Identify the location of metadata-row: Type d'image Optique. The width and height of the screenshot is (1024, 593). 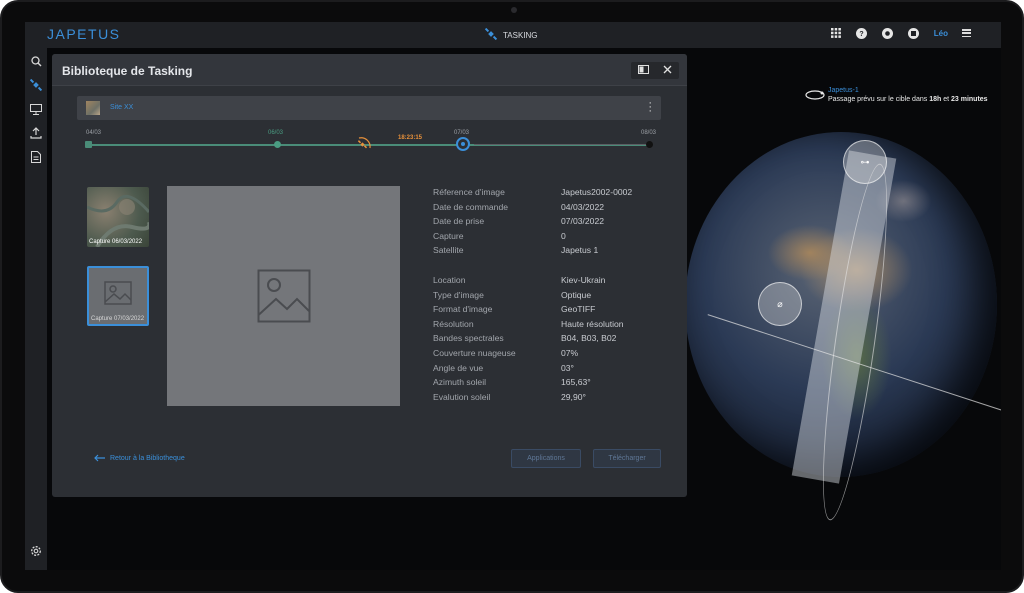
(558, 297).